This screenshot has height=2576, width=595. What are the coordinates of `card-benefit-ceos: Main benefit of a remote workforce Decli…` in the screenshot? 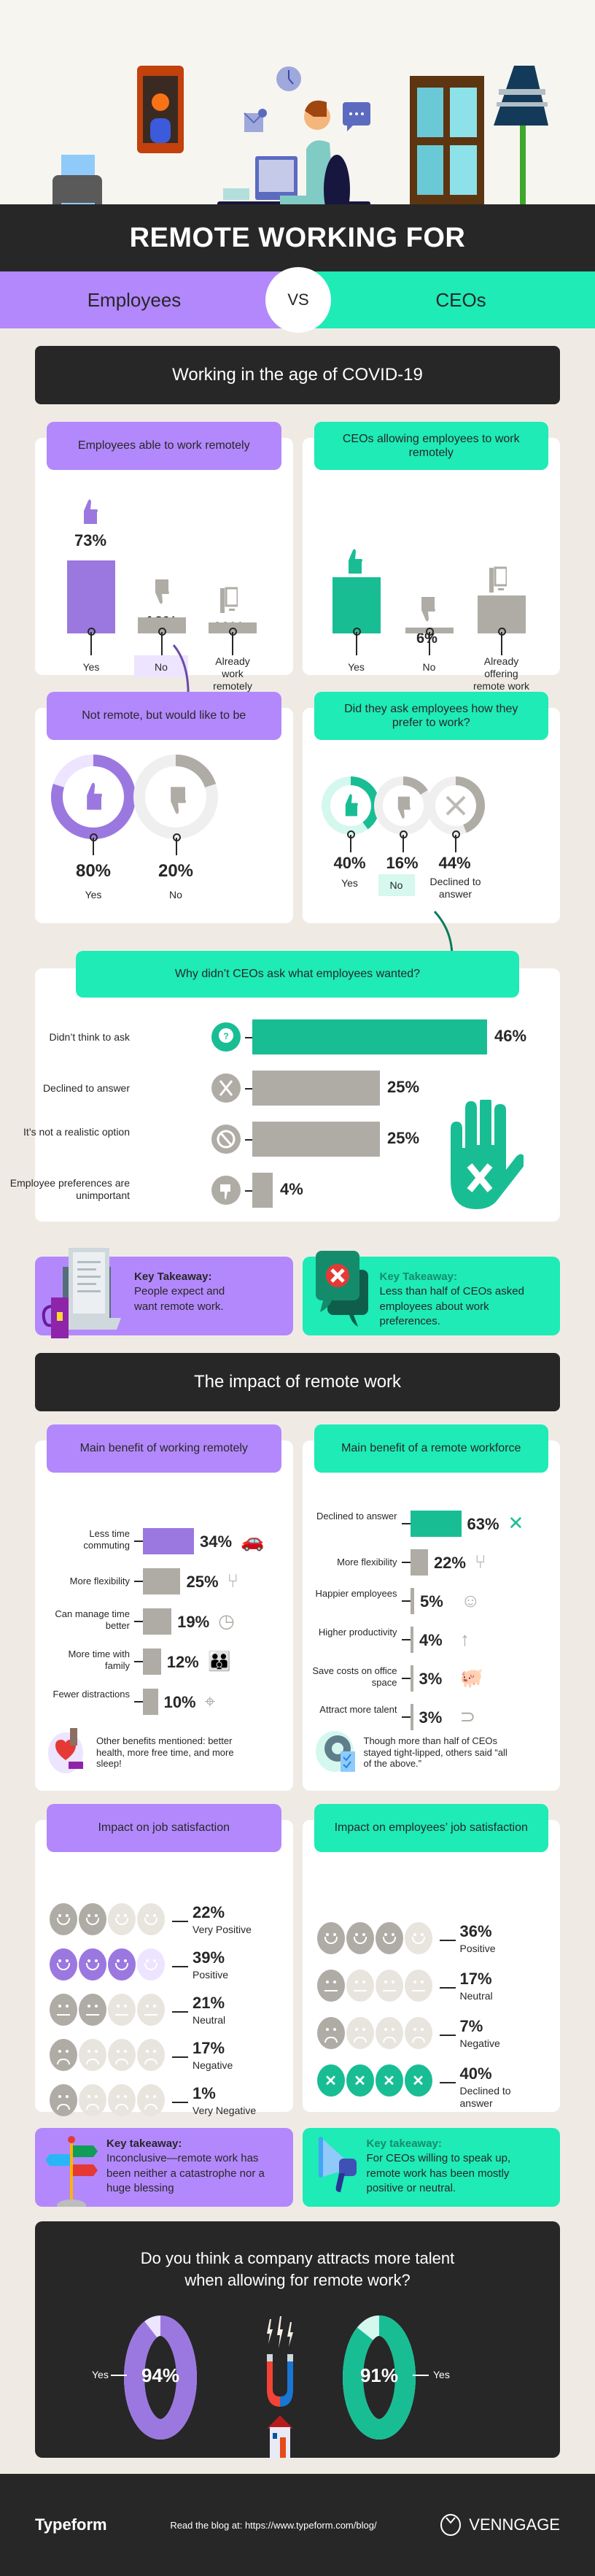 It's located at (431, 1607).